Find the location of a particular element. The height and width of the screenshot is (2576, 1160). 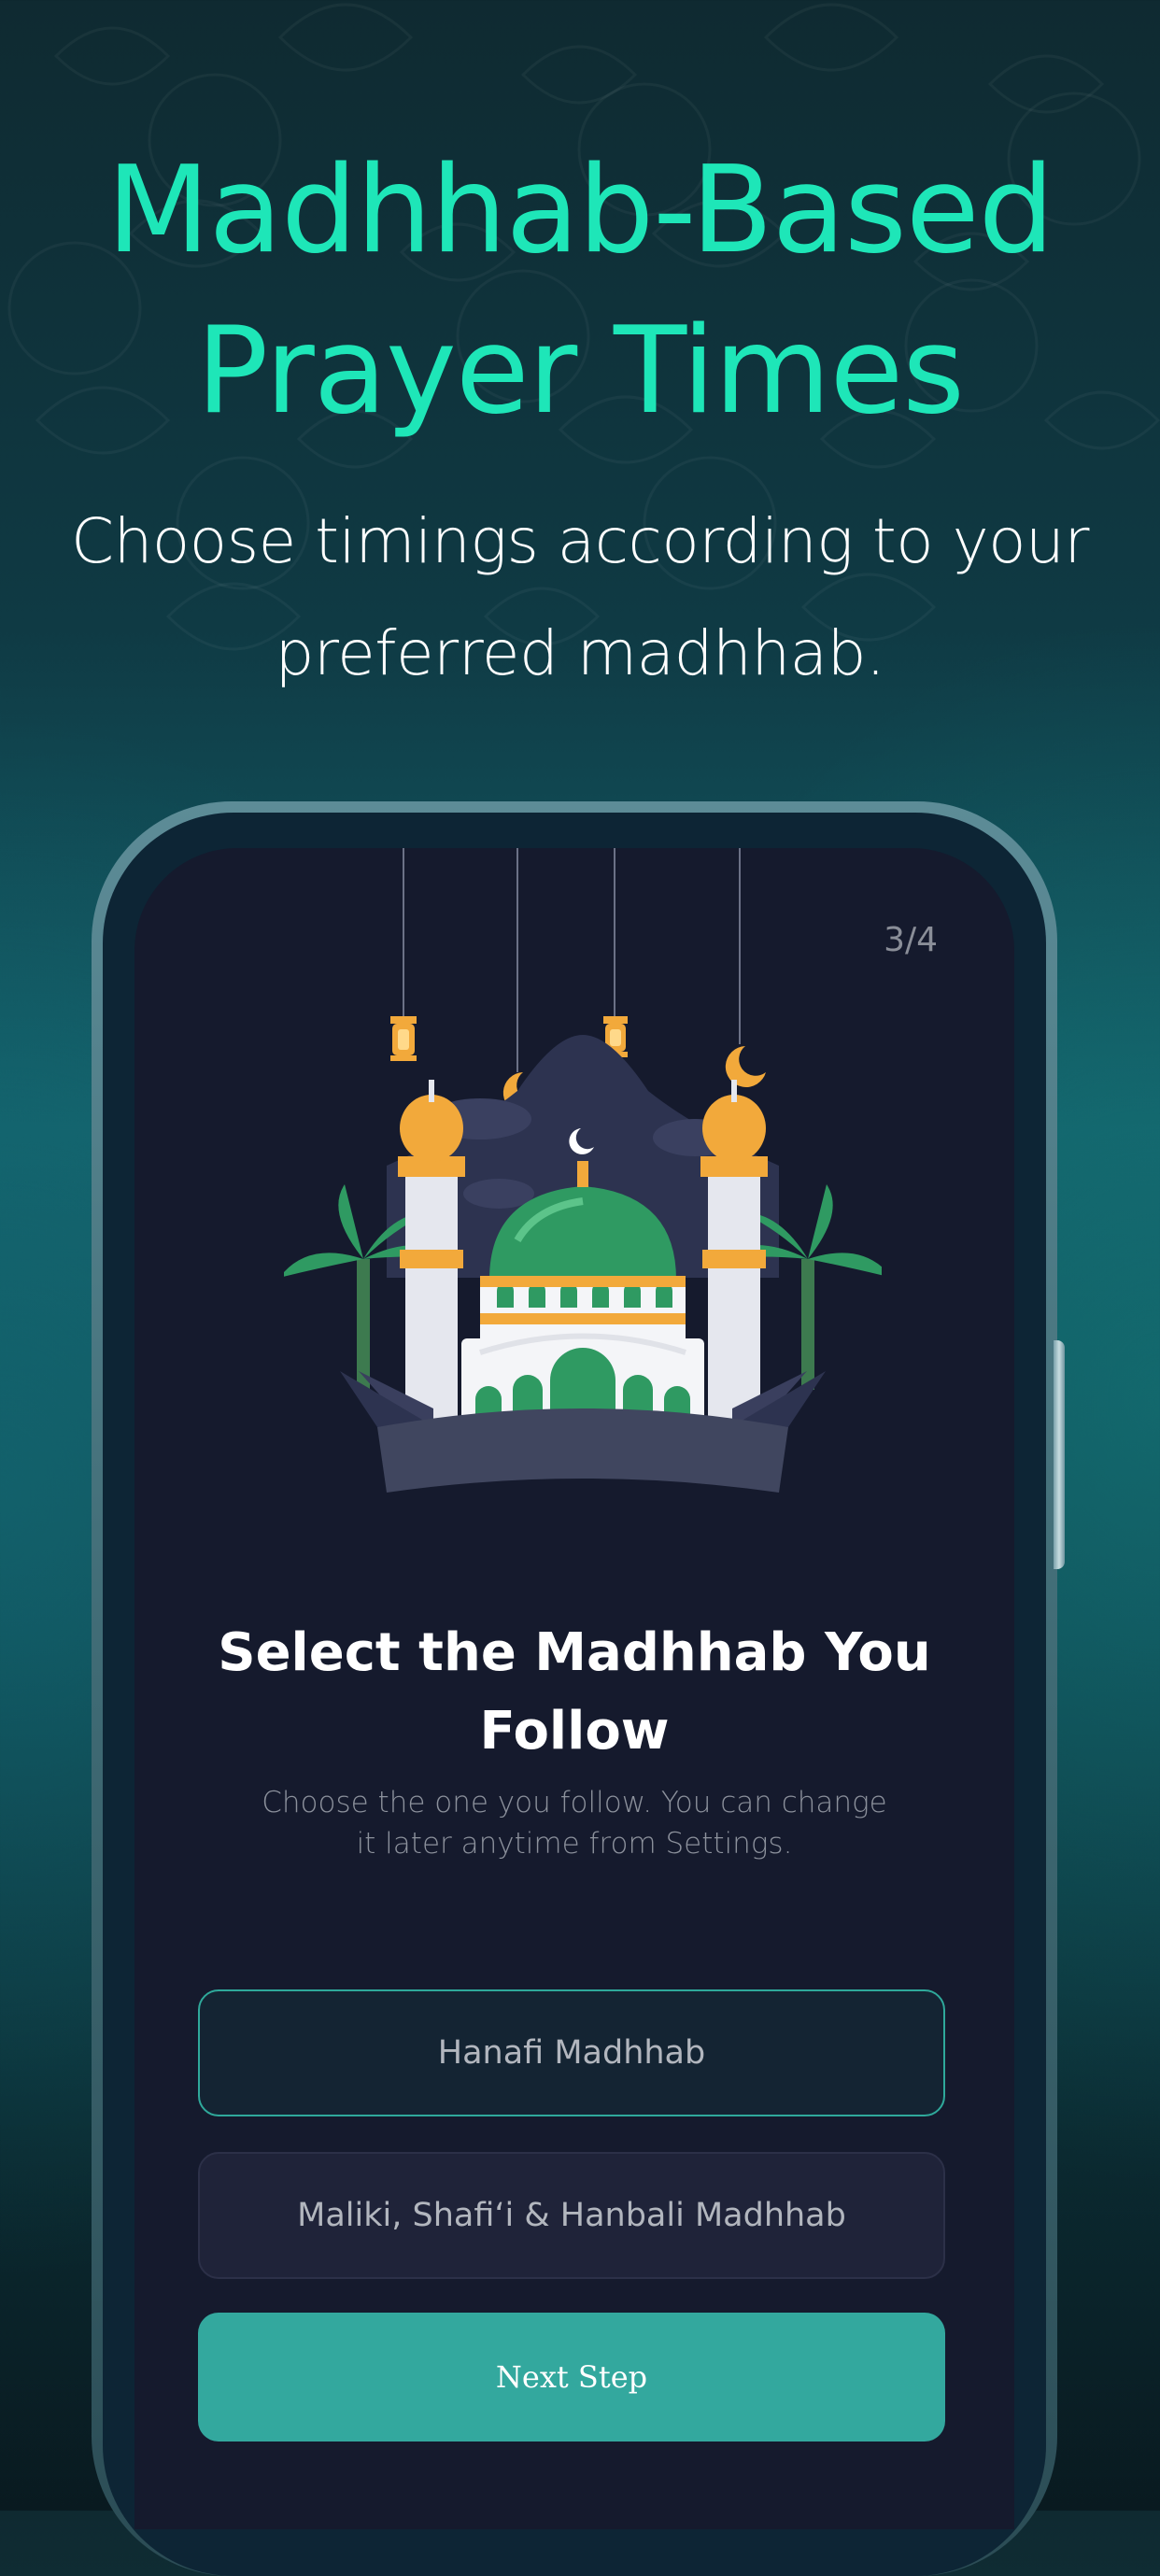

mosque-illustration is located at coordinates (583, 1170).